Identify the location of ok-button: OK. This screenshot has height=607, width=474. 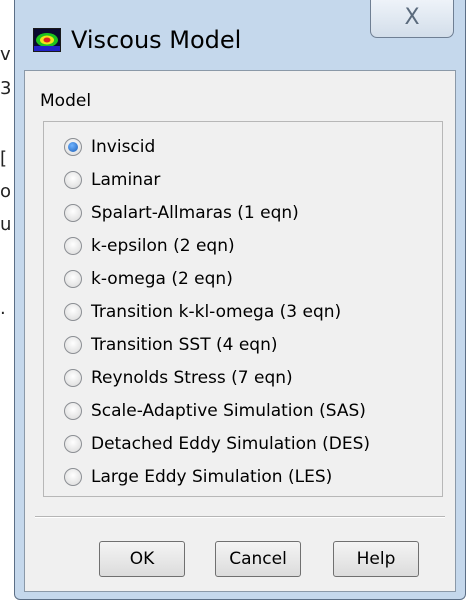
(142, 559).